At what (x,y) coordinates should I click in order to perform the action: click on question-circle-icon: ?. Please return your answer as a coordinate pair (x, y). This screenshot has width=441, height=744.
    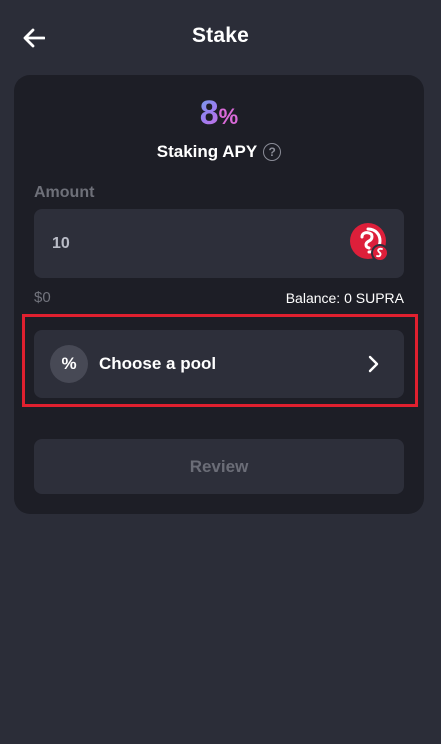
    Looking at the image, I should click on (272, 152).